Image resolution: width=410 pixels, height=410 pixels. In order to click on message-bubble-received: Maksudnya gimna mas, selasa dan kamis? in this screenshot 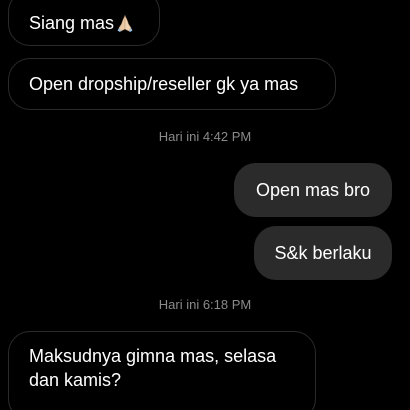, I will do `click(162, 370)`.